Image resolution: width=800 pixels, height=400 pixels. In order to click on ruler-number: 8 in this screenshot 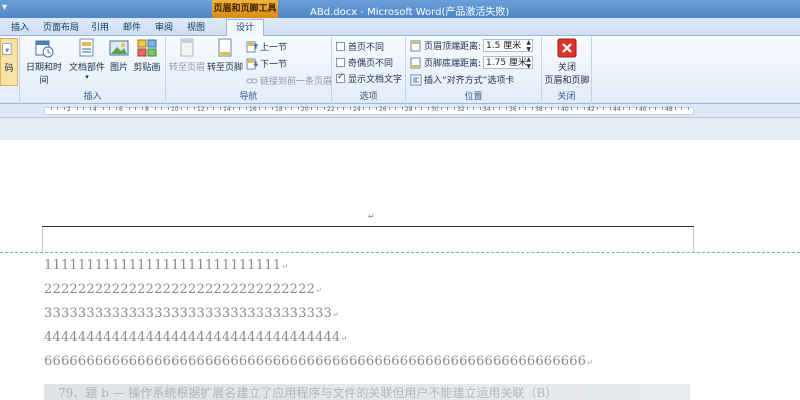, I will do `click(147, 109)`.